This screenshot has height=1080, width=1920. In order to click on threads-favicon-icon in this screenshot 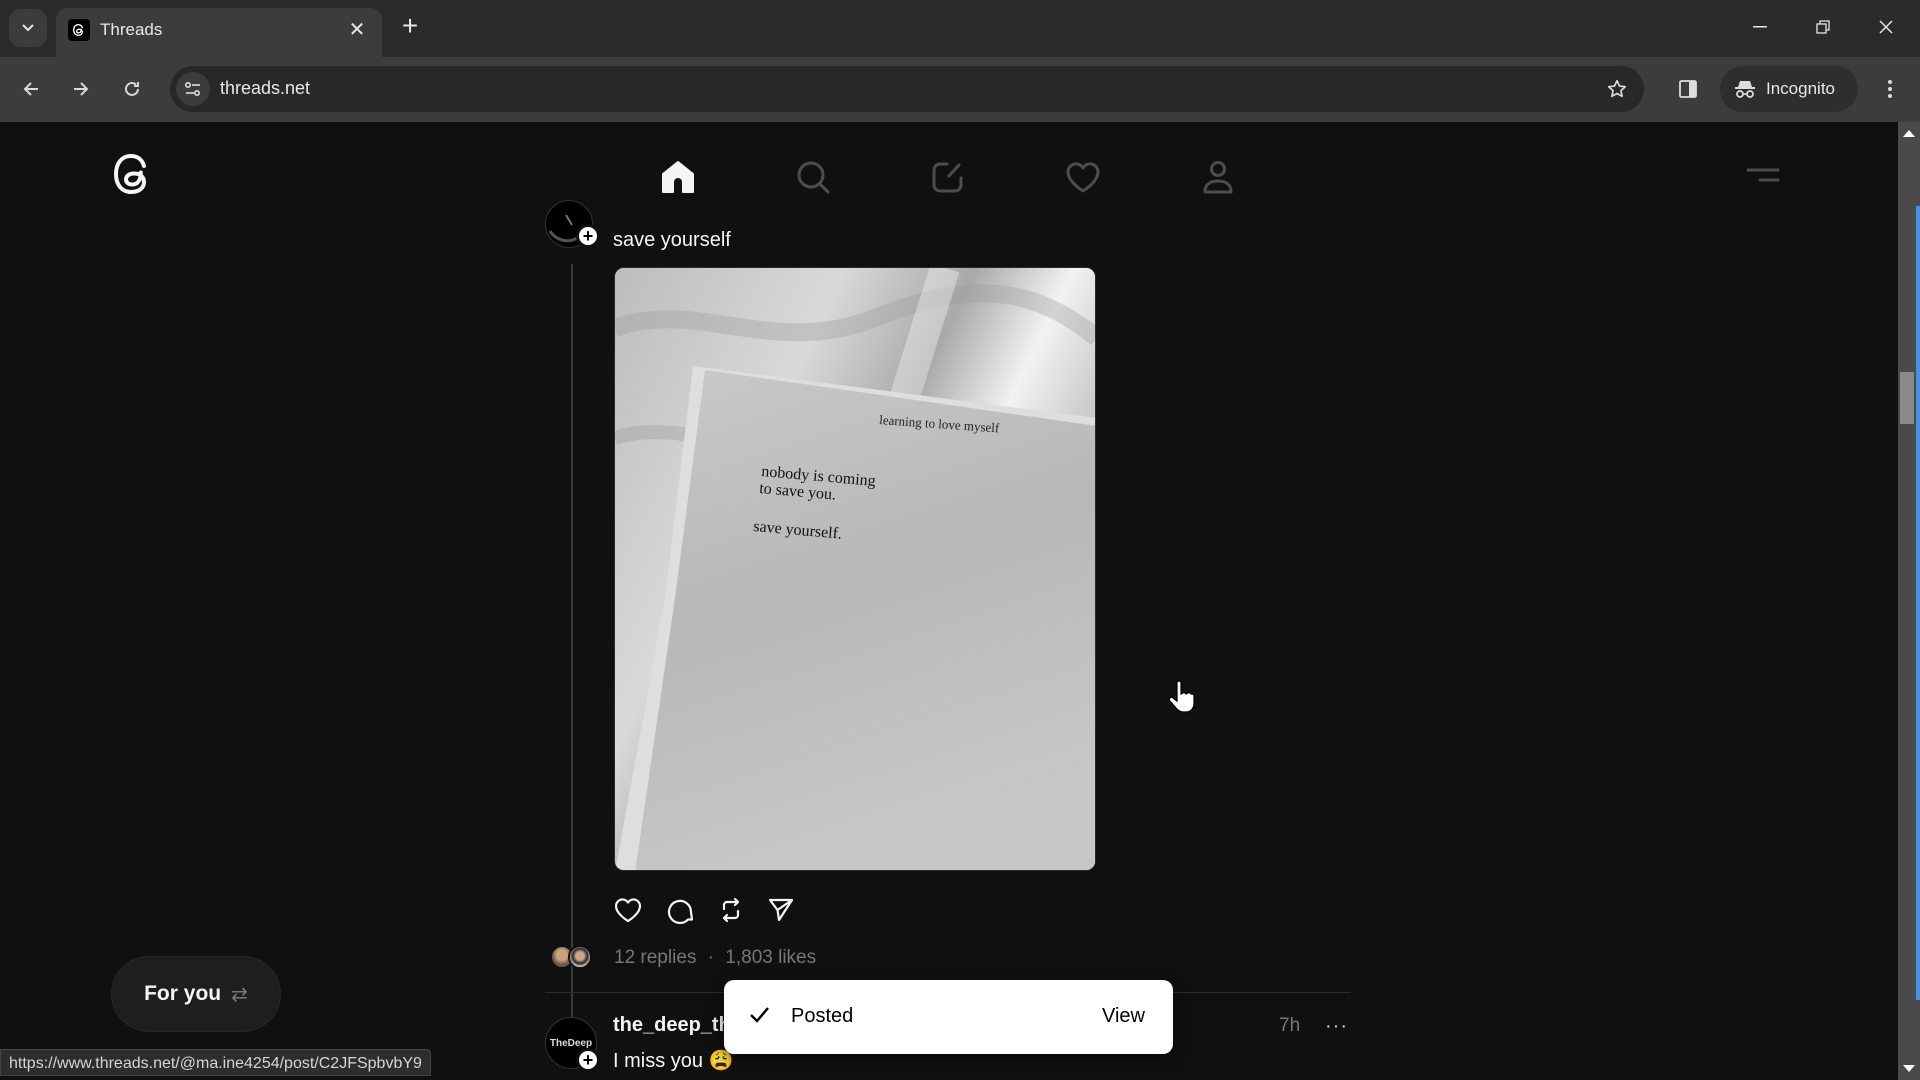, I will do `click(79, 30)`.